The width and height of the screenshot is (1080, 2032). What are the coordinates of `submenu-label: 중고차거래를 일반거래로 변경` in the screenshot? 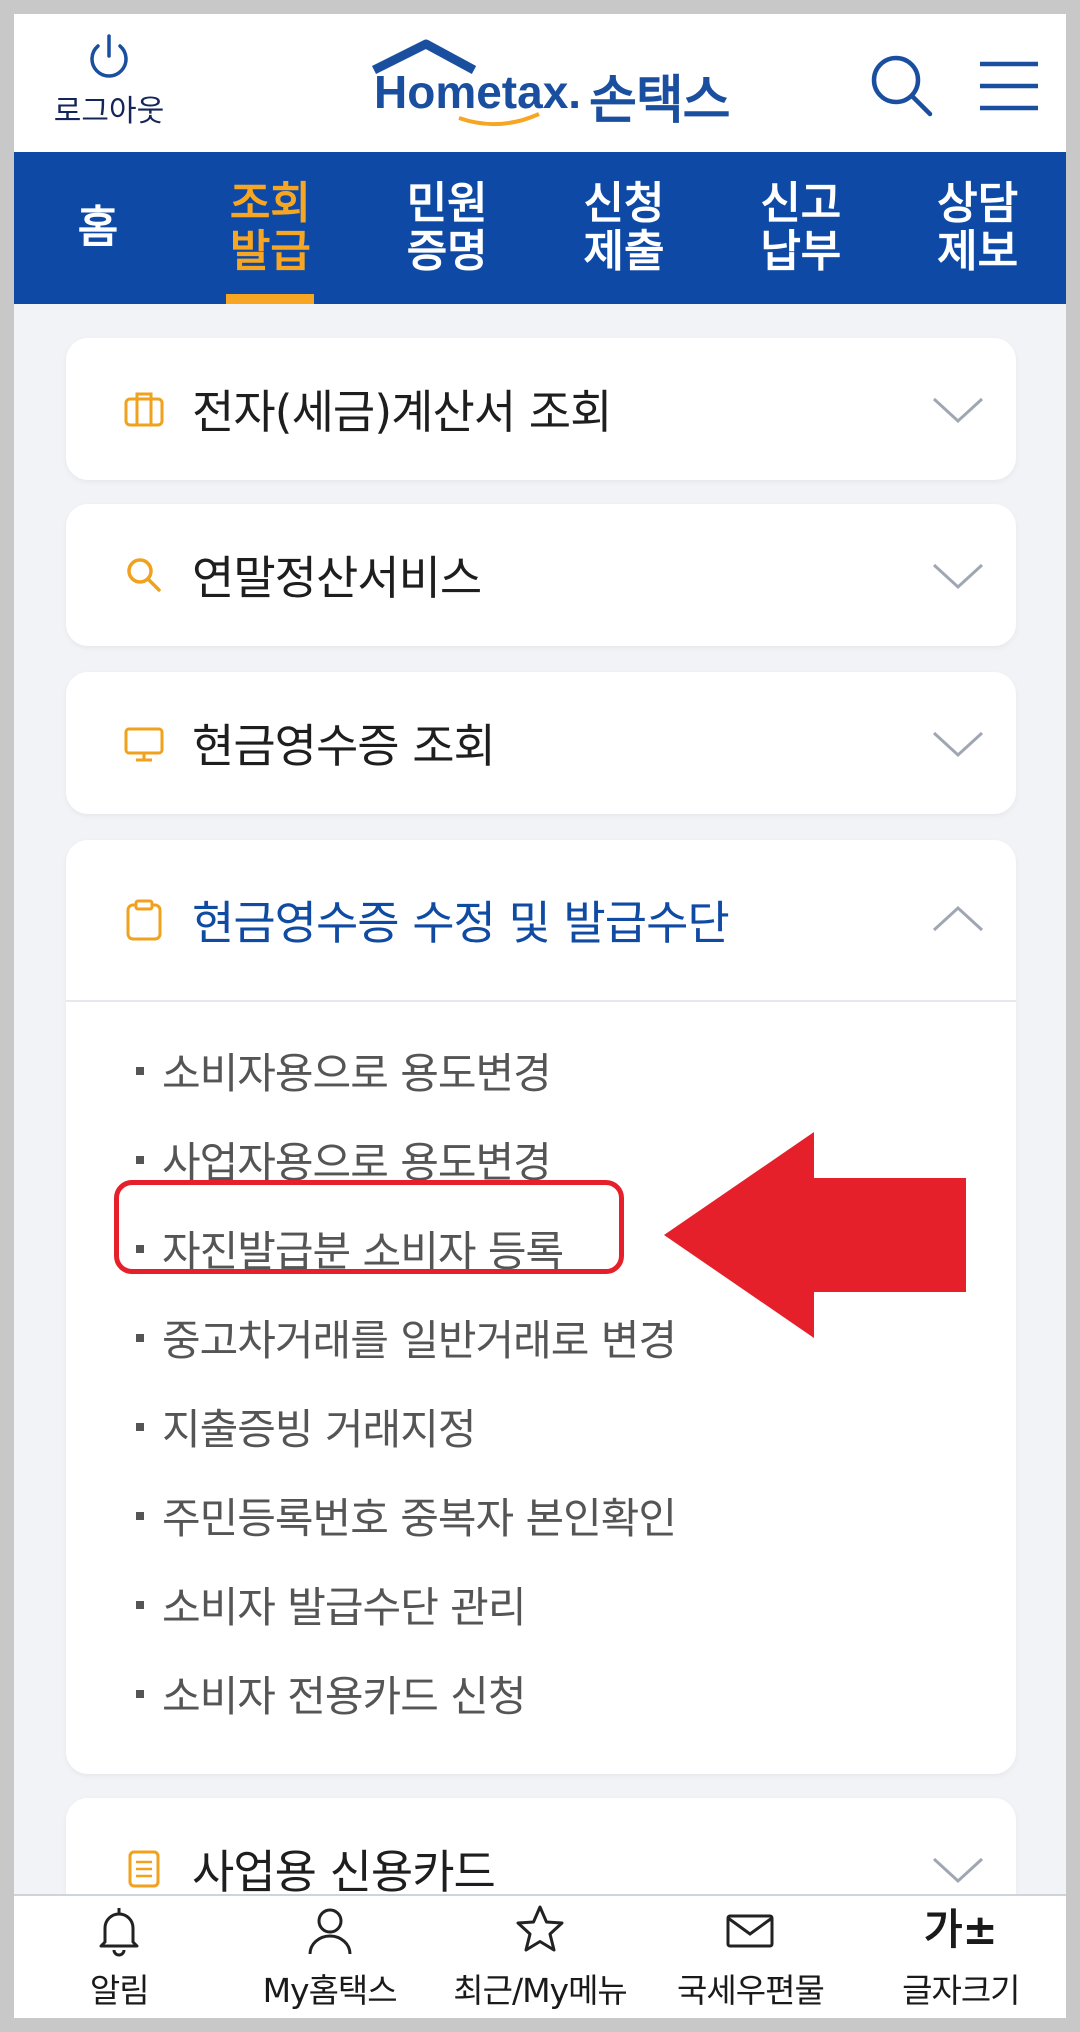 It's located at (419, 1340).